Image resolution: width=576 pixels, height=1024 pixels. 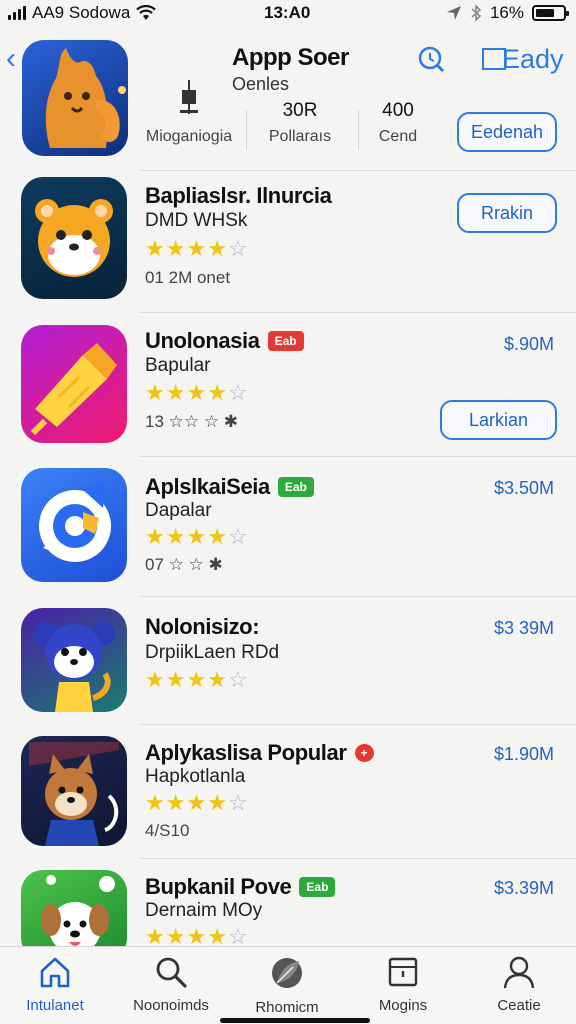 What do you see at coordinates (288, 13) in the screenshot?
I see `status-bar: AA9 Sodowa 13:A0 16%` at bounding box center [288, 13].